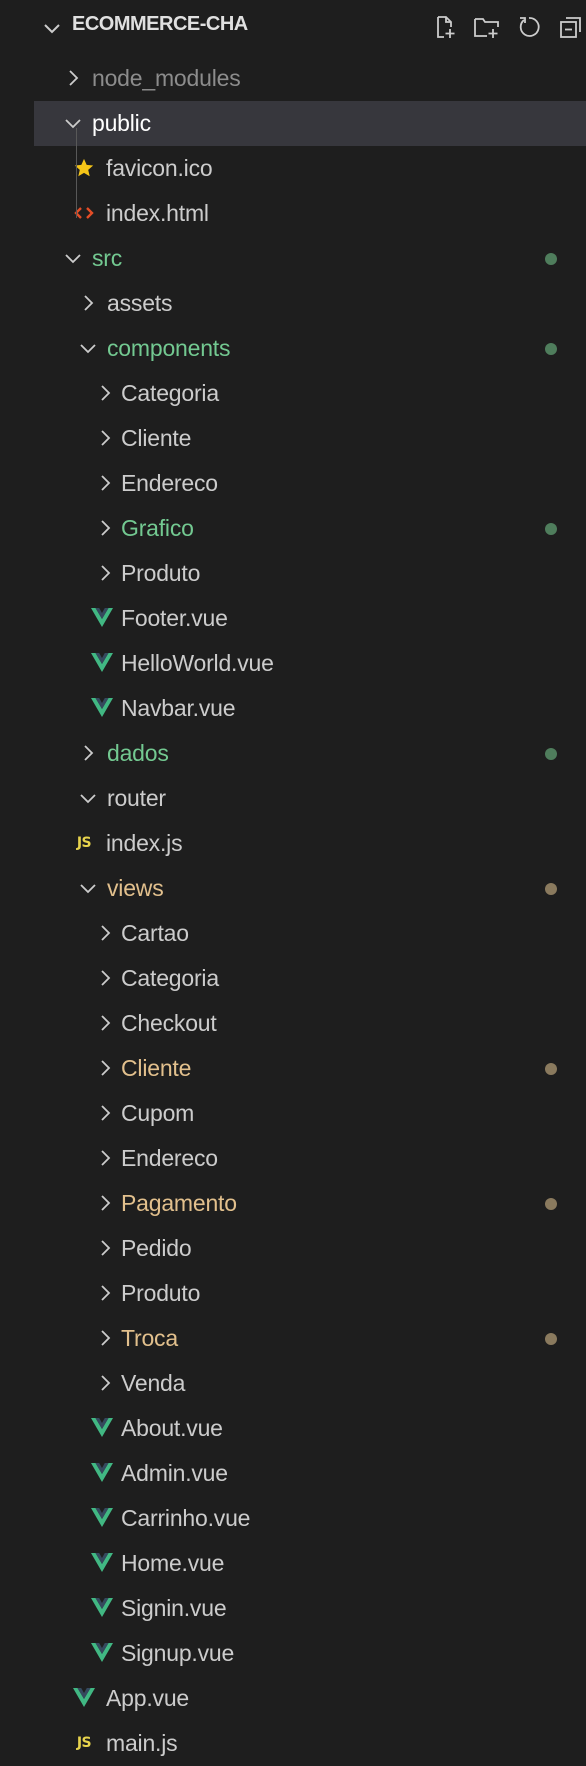  What do you see at coordinates (293, 1473) in the screenshot?
I see `tree-file-row: Admin.vue` at bounding box center [293, 1473].